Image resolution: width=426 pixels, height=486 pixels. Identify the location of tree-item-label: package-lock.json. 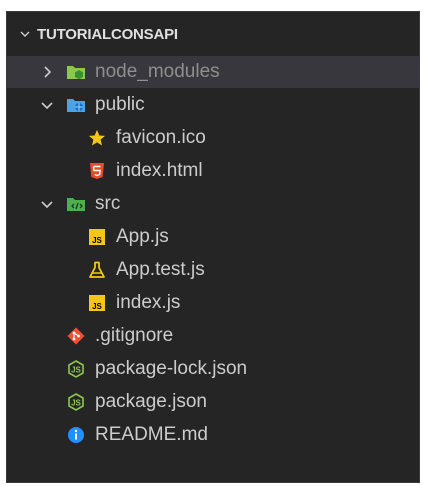
(171, 368).